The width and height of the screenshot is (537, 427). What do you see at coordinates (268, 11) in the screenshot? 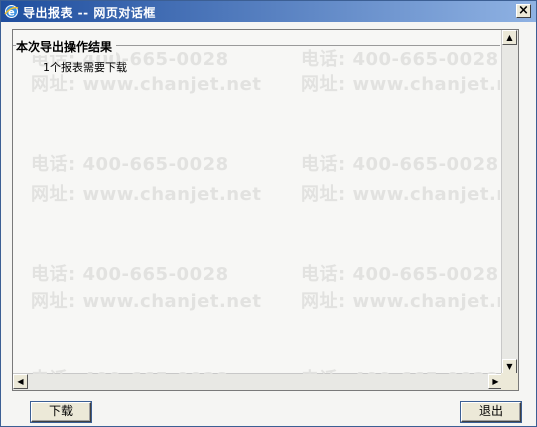
I see `title-bar: e 导出报表 -- 网页对话框 ×` at bounding box center [268, 11].